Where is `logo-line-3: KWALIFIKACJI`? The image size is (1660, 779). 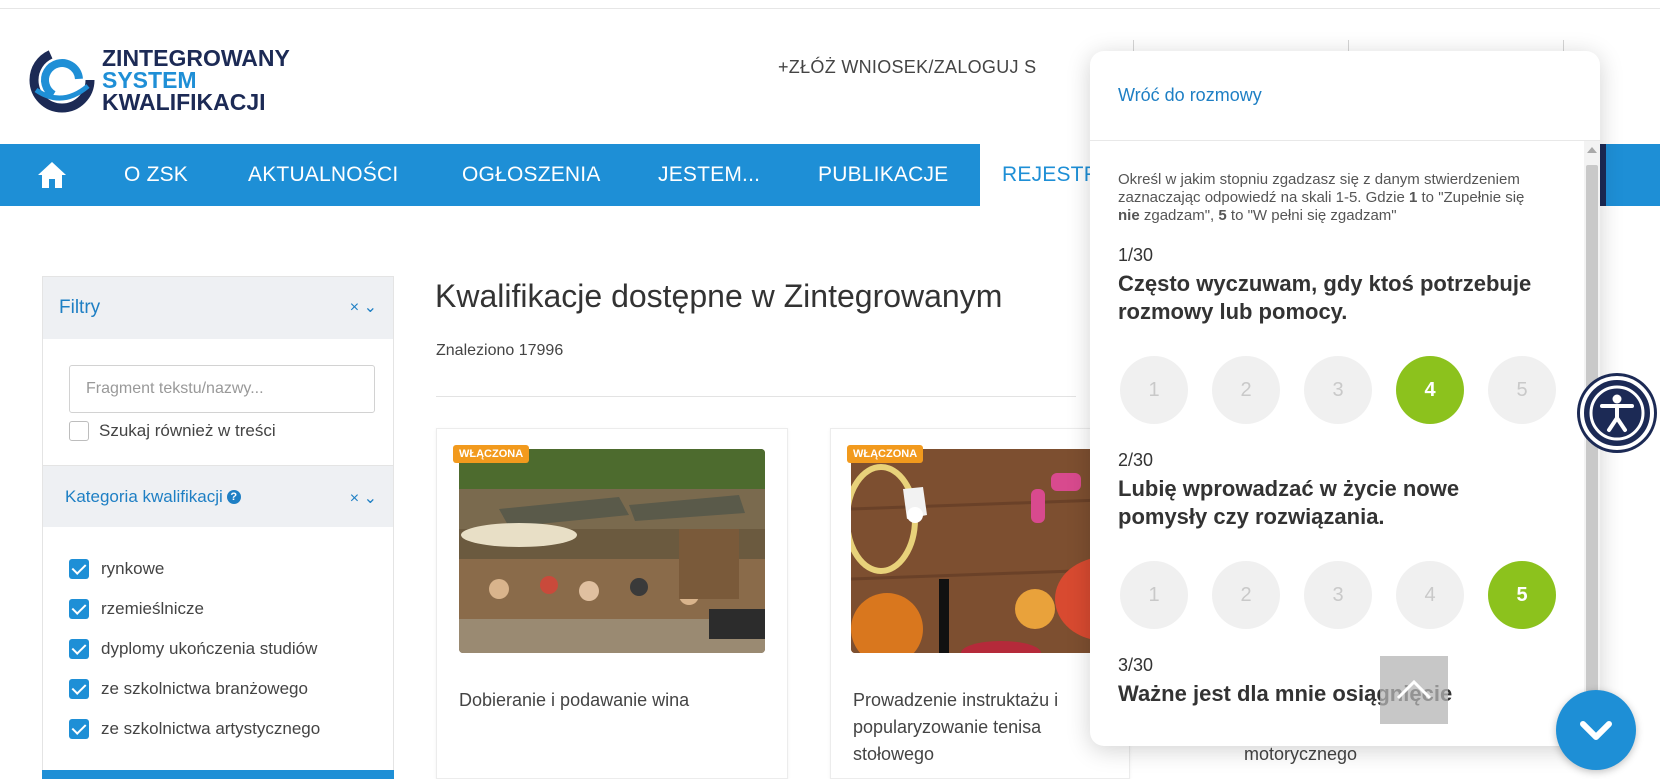
logo-line-3: KWALIFIKACJI is located at coordinates (184, 102).